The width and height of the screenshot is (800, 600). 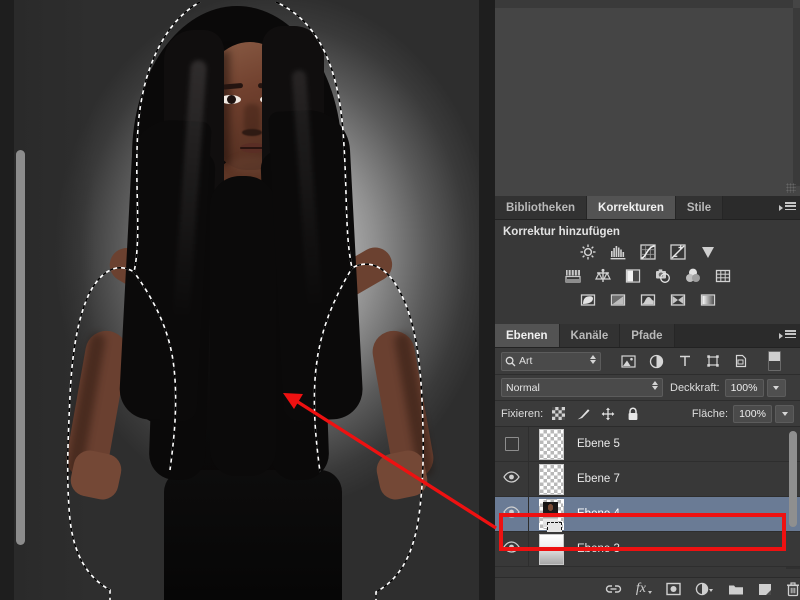 I want to click on posterize-icon, so click(x=617, y=300).